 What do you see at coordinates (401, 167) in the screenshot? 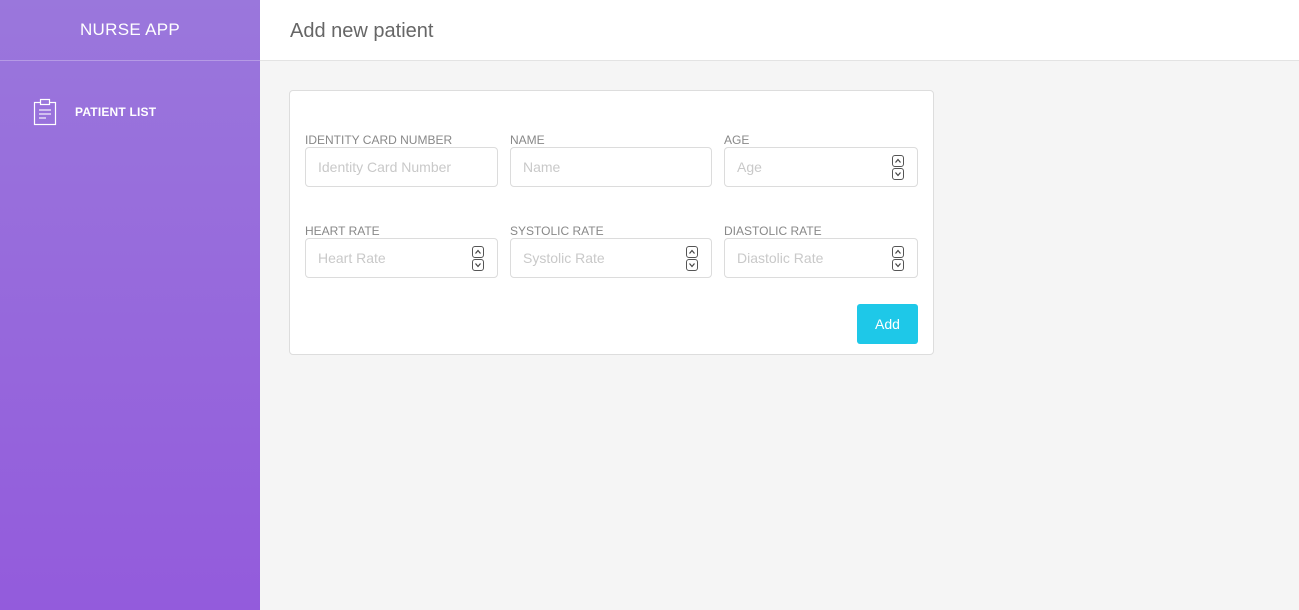
I see `identity-card-input` at bounding box center [401, 167].